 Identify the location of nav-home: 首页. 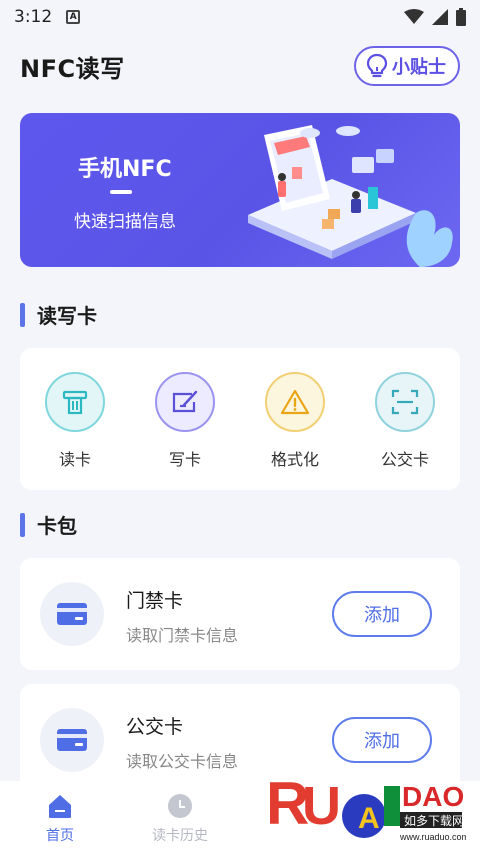
(60, 819).